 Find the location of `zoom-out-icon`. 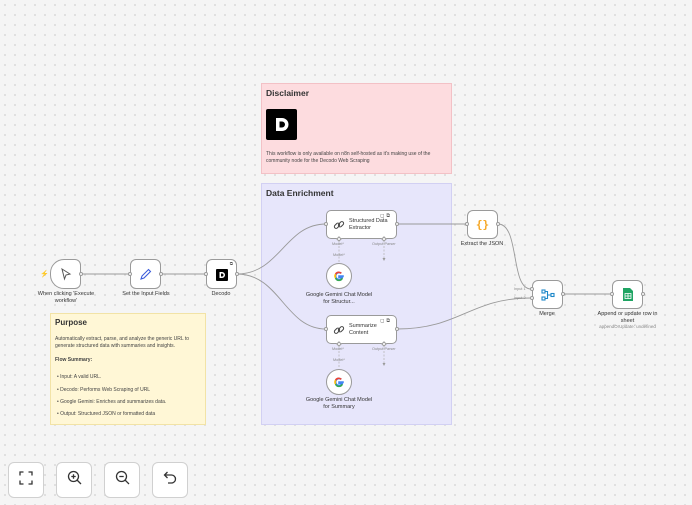

zoom-out-icon is located at coordinates (122, 480).